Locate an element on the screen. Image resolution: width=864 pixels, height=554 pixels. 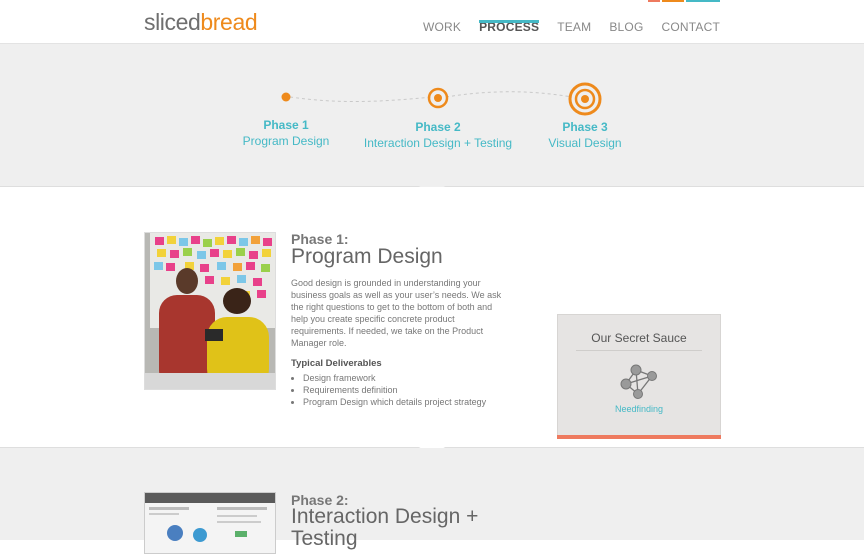
phase-1-name: Program Design is located at coordinates (286, 141).